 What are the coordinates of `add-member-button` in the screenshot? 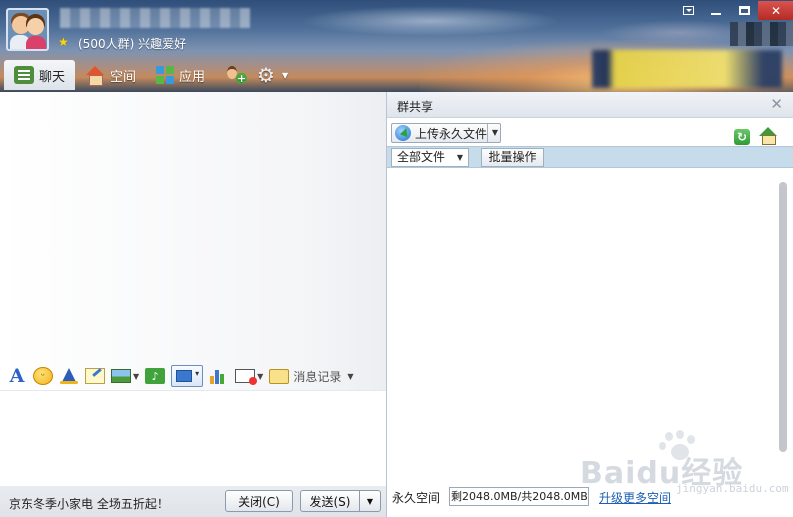 It's located at (236, 75).